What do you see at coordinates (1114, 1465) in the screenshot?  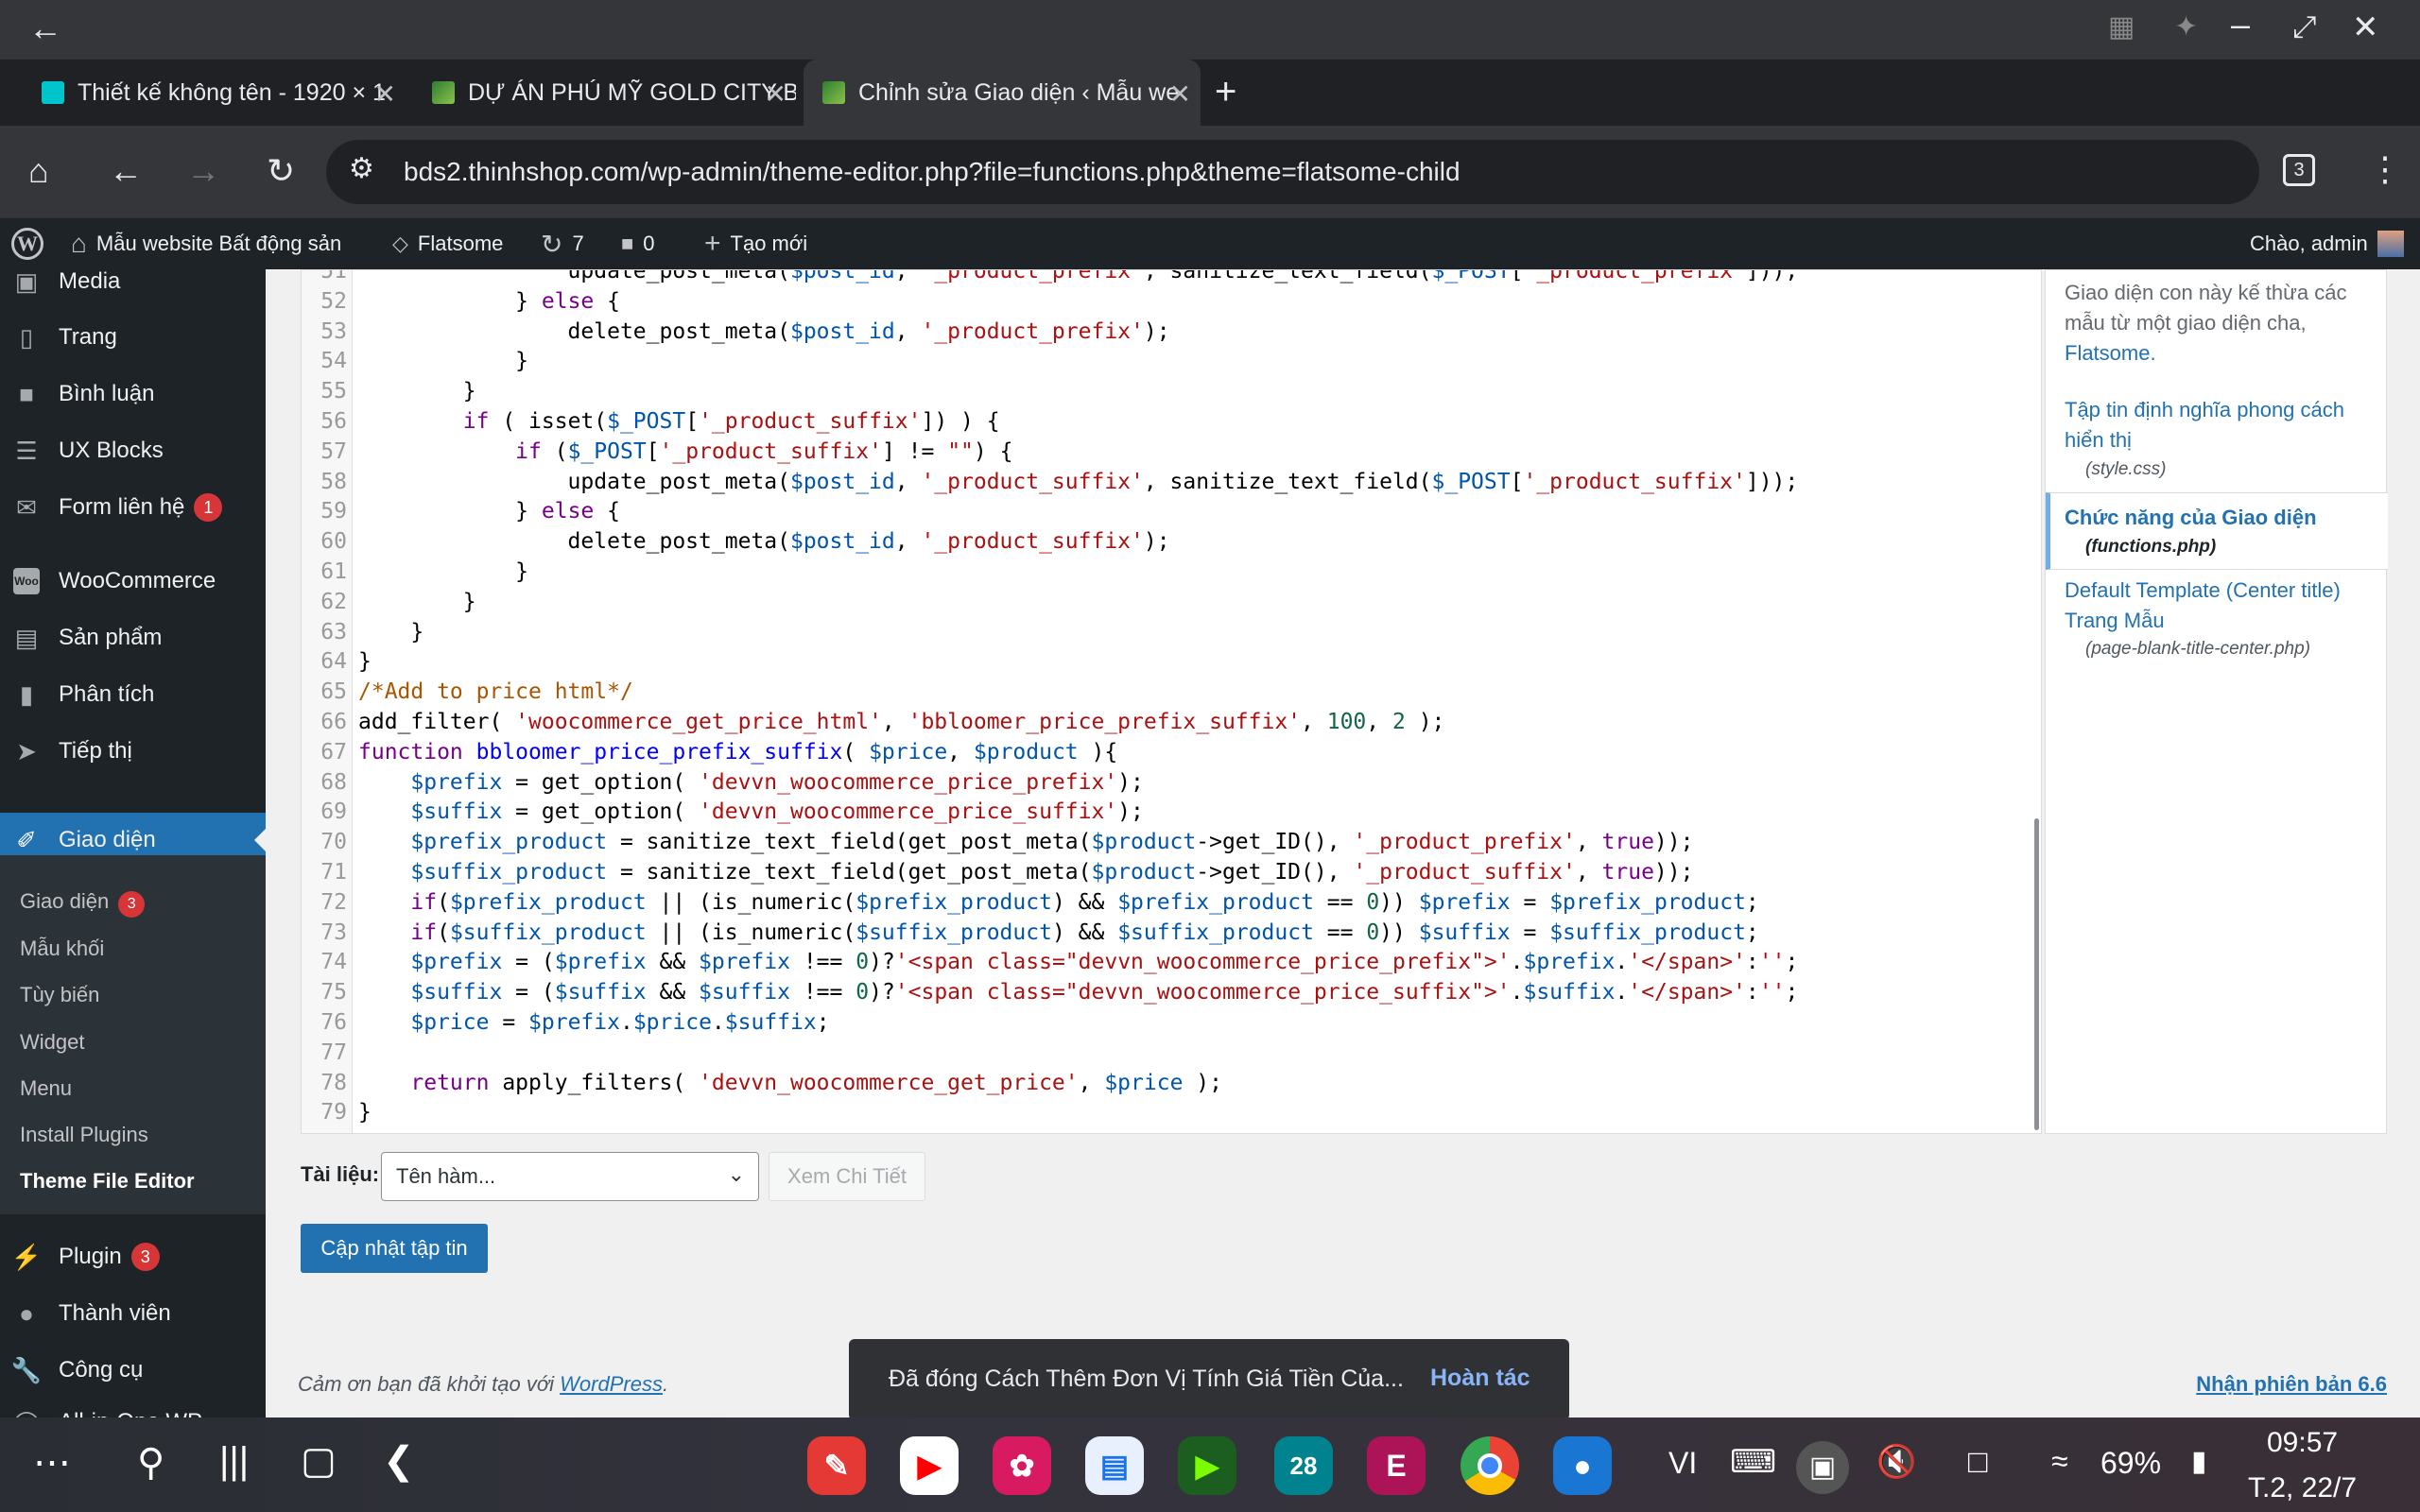 I see `docs-app-icon: ▤` at bounding box center [1114, 1465].